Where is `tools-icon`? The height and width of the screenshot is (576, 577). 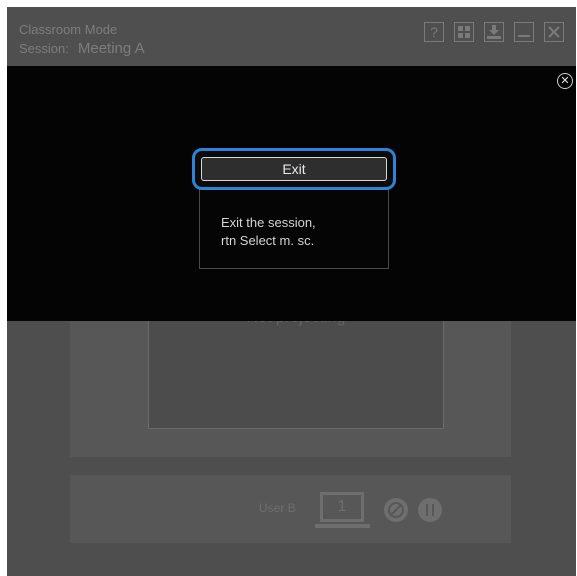 tools-icon is located at coordinates (430, 510).